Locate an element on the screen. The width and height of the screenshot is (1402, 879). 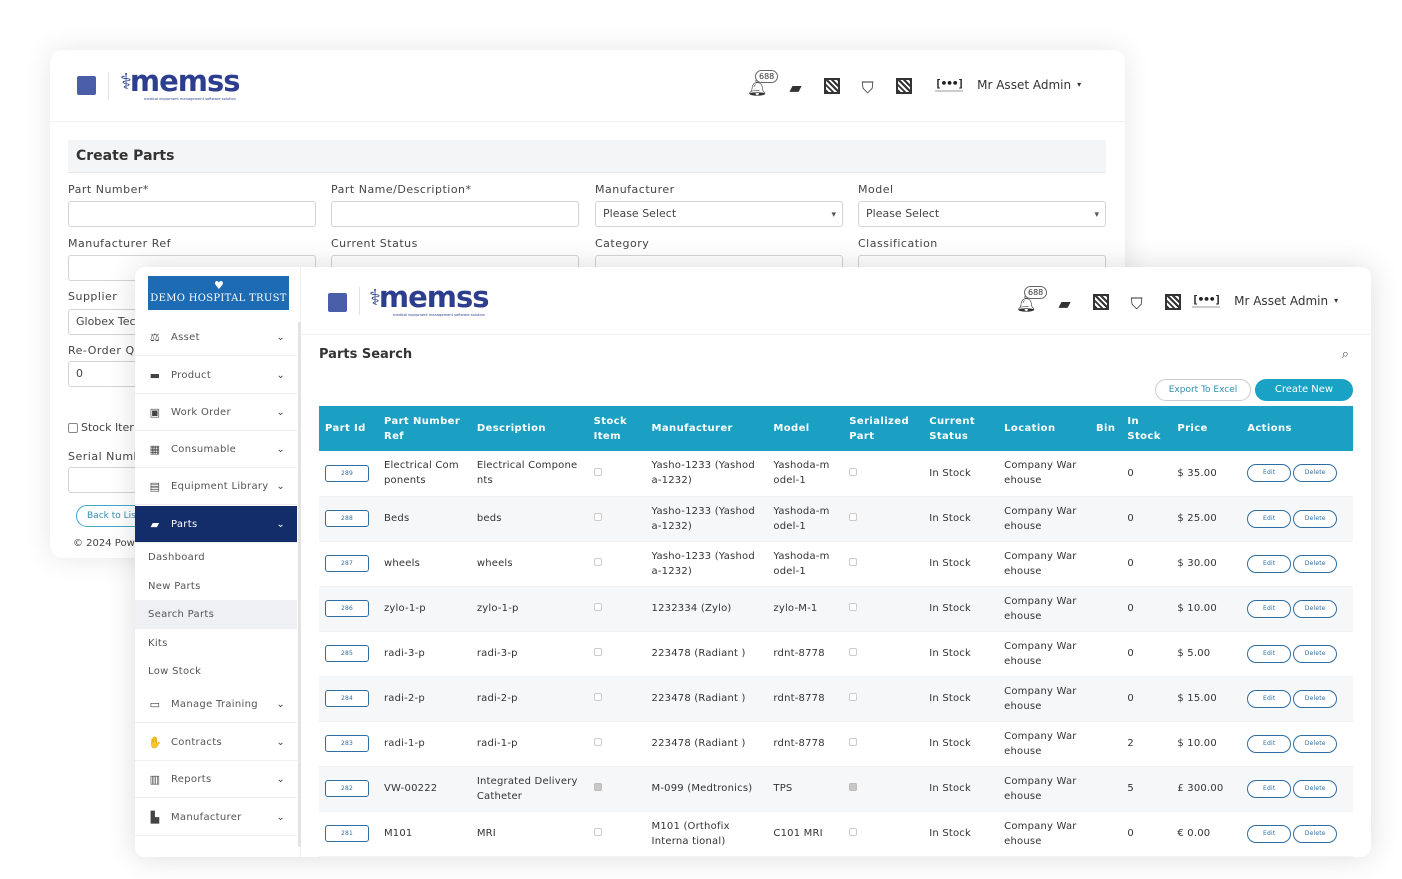
sidebar-item-contracts: ✋ Contracts ⌄ is located at coordinates (216, 742).